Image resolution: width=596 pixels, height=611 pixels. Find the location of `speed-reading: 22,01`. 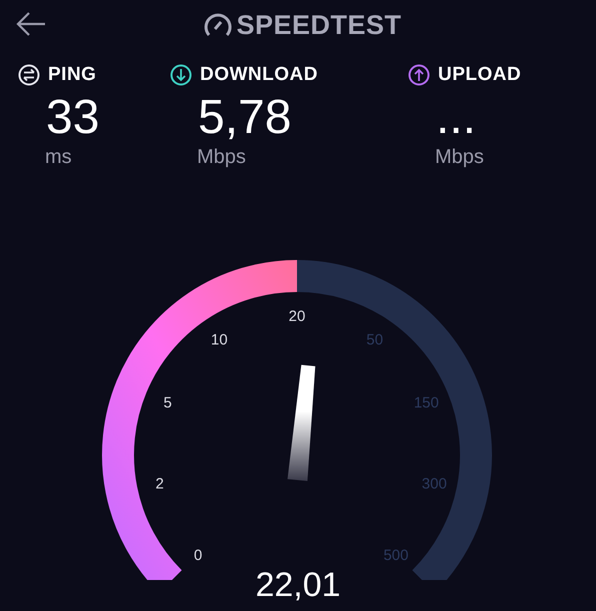

speed-reading: 22,01 is located at coordinates (298, 585).